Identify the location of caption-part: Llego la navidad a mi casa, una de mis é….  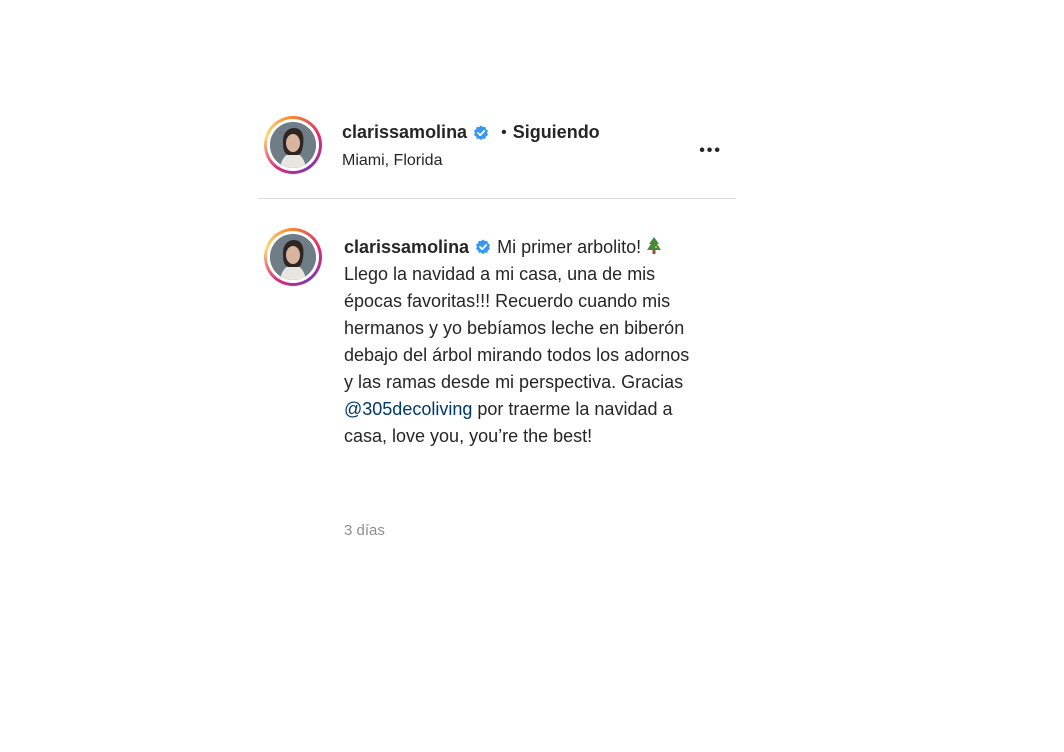
(517, 328).